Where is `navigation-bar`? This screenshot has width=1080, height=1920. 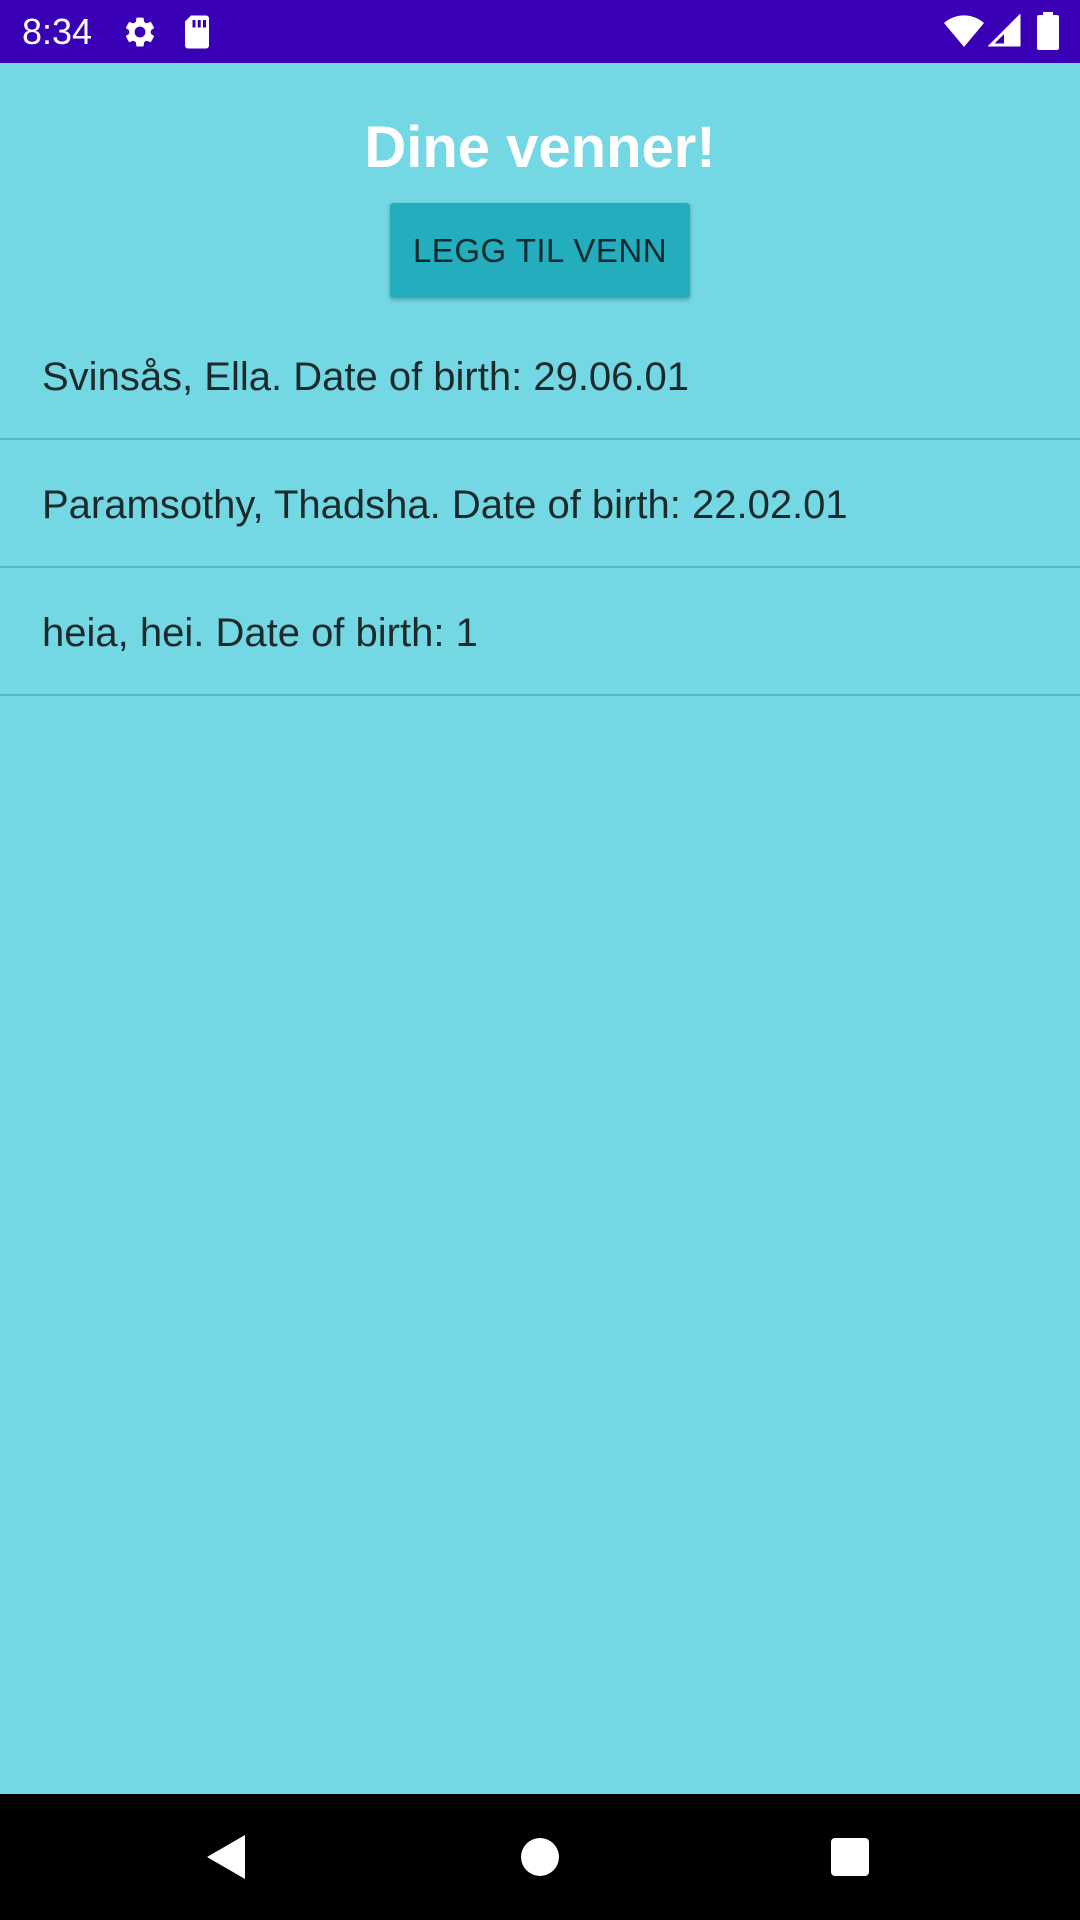
navigation-bar is located at coordinates (540, 1857).